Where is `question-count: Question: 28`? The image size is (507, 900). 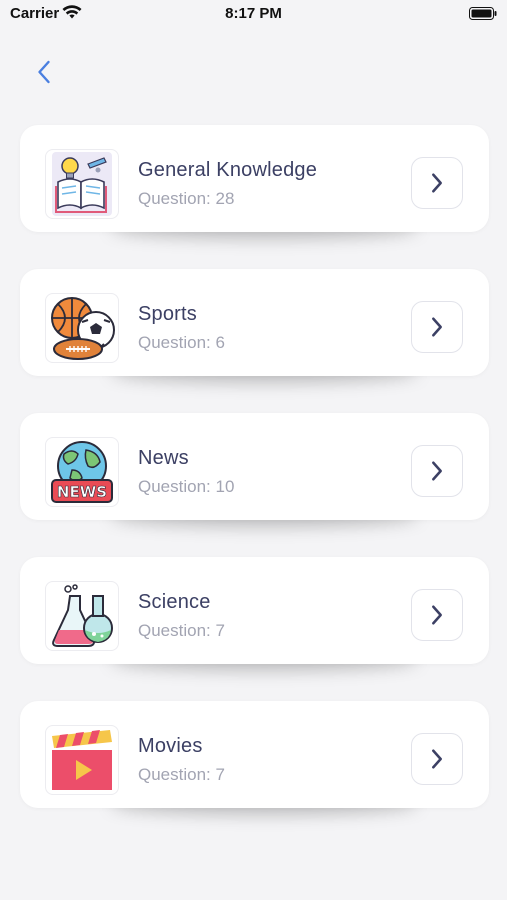
question-count: Question: 28 is located at coordinates (186, 198).